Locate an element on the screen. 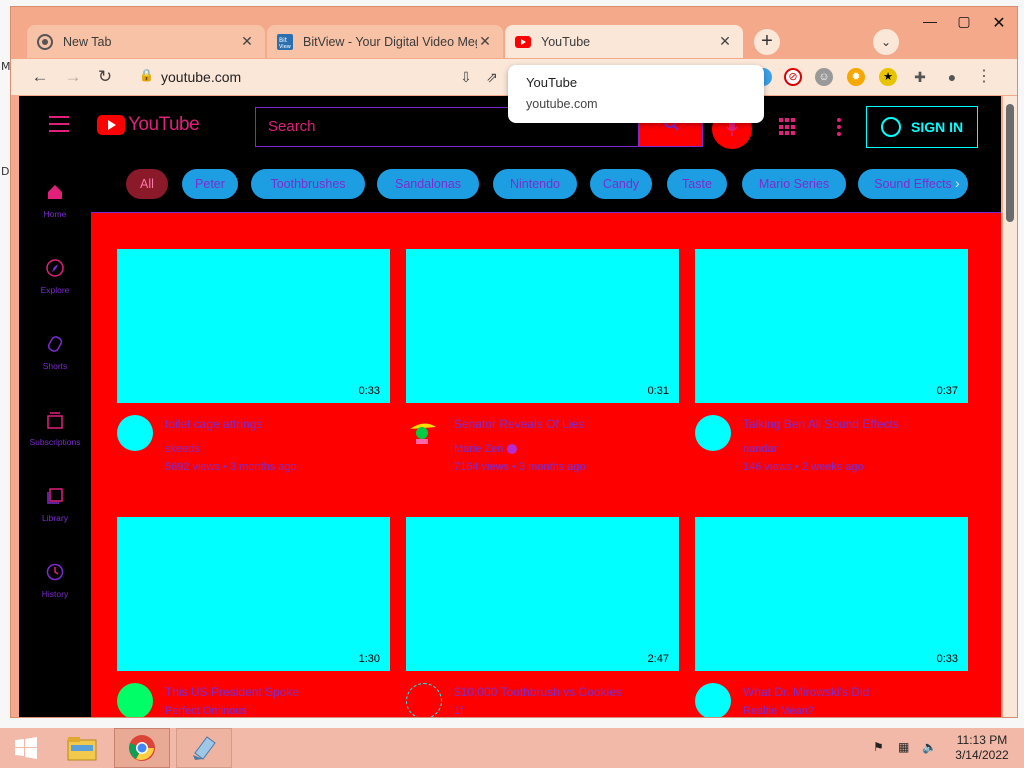 The image size is (1024, 768). chip-mario-series: Mario Series is located at coordinates (794, 184).